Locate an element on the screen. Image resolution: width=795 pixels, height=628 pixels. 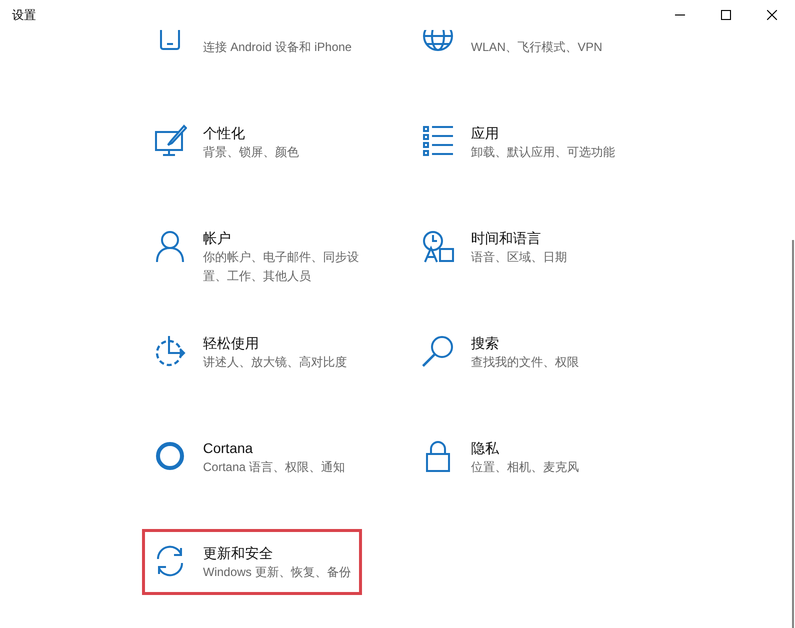
settings-tile: 连接 Android 设备和 iPhone is located at coordinates (252, 50).